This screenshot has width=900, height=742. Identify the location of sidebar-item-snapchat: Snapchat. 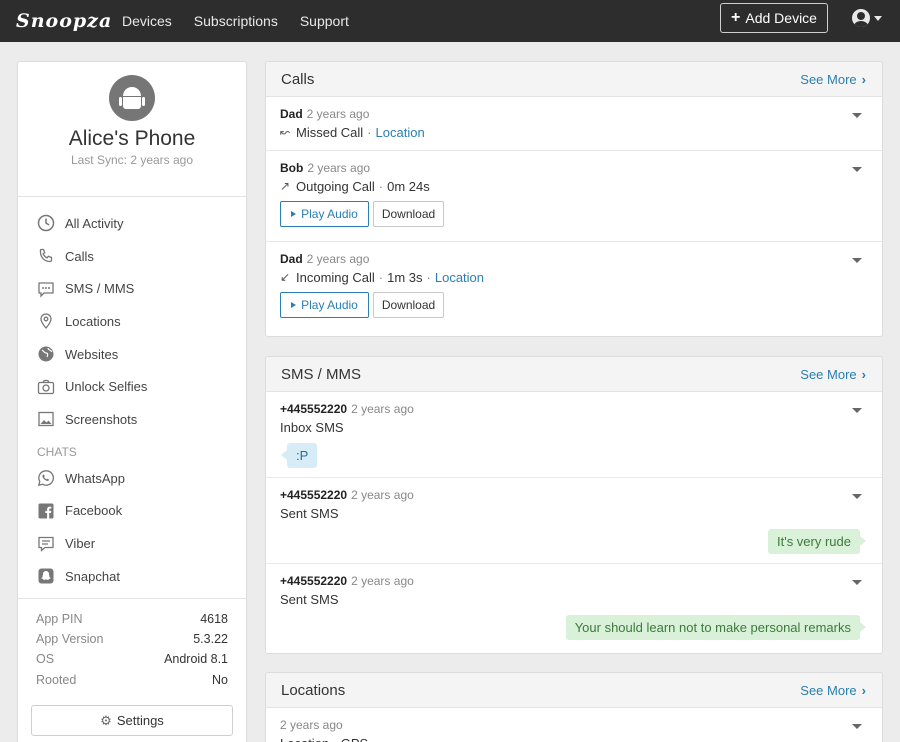
(132, 576).